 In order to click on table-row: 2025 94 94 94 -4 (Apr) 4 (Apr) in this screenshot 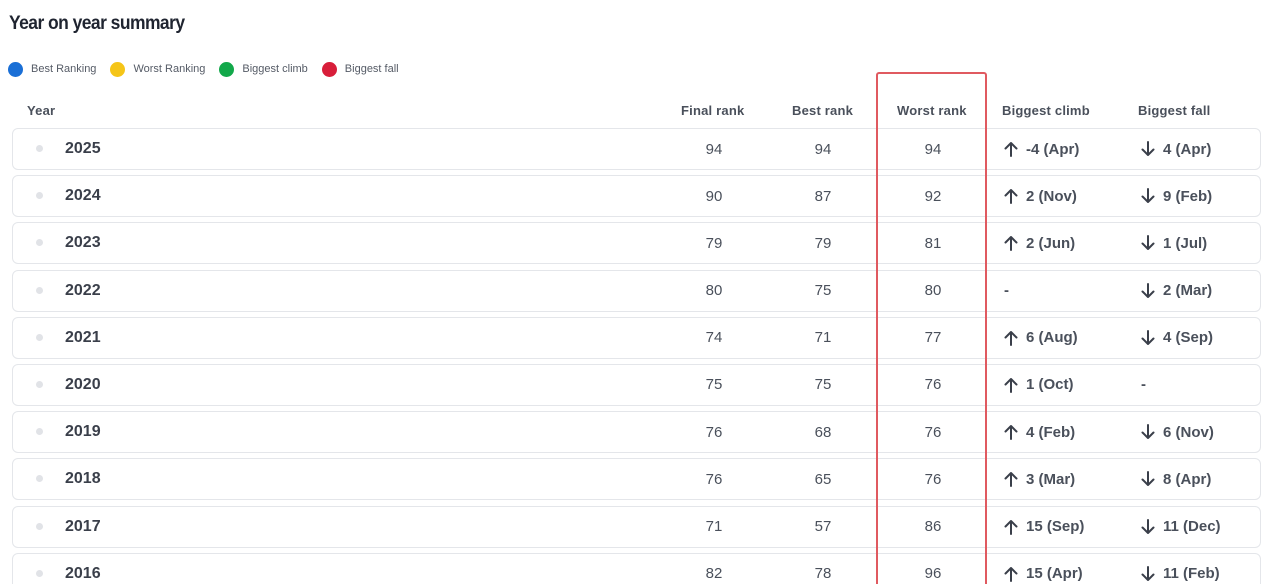, I will do `click(636, 149)`.